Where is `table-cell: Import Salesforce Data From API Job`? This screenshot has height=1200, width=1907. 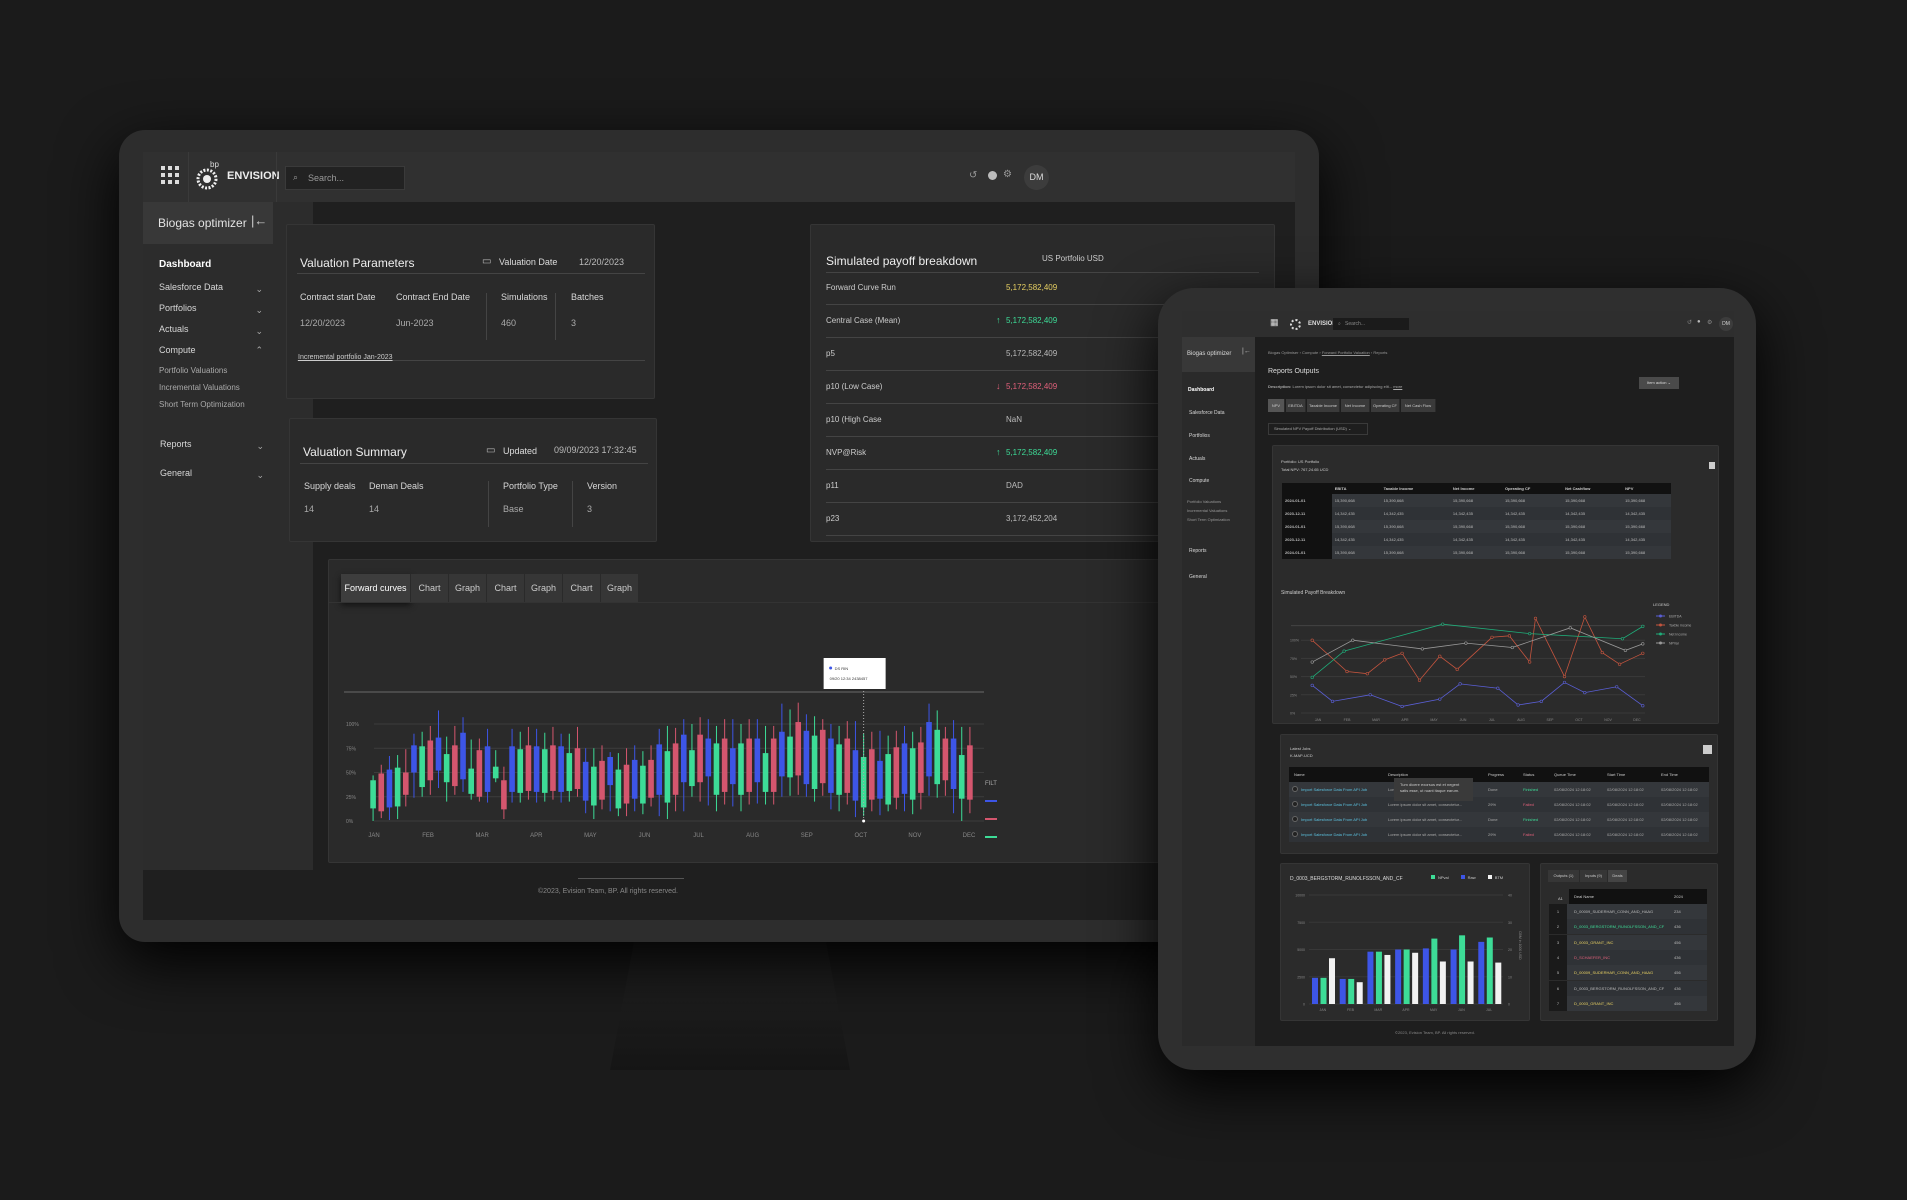 table-cell: Import Salesforce Data From API Job is located at coordinates (1334, 789).